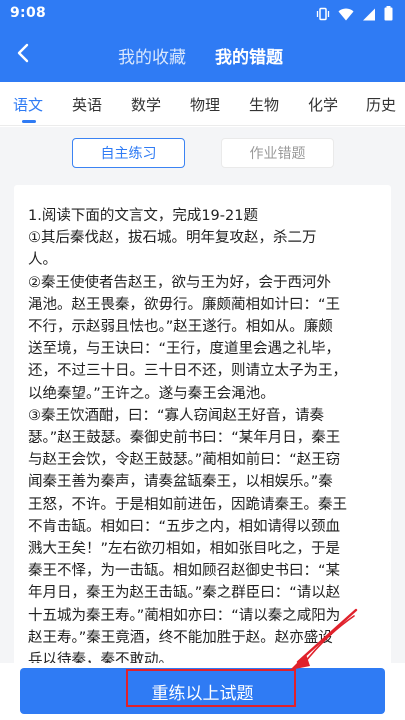 The height and width of the screenshot is (720, 405). What do you see at coordinates (184, 438) in the screenshot?
I see `question-line: 瑟。”赵王鼓瑟。秦御史前书曰：“某年月日，秦王` at bounding box center [184, 438].